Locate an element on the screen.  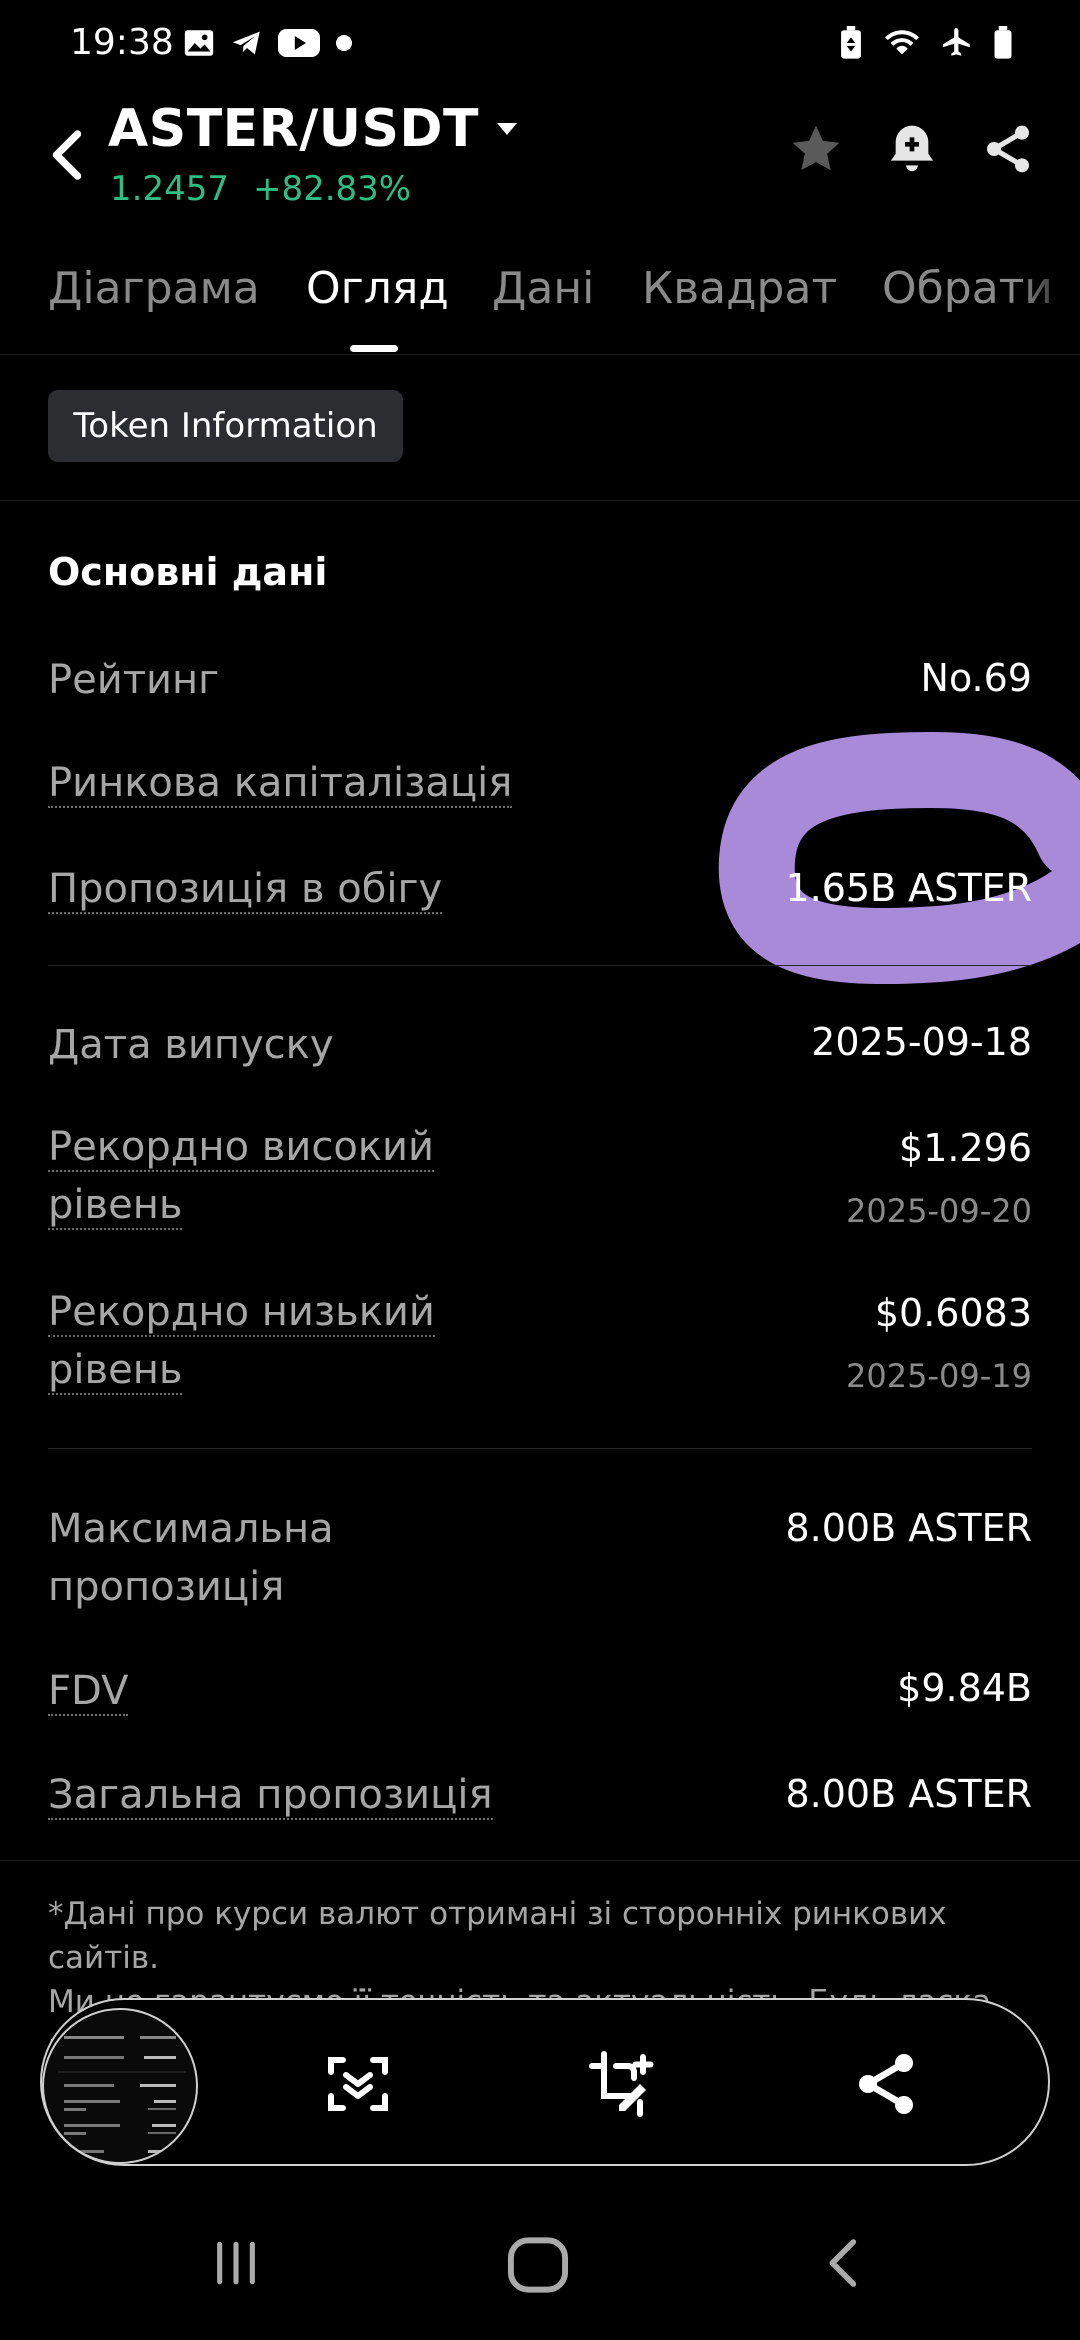
tab-bar: Діаграма Огляд Дані Квадрат Обрати is located at coordinates (540, 305).